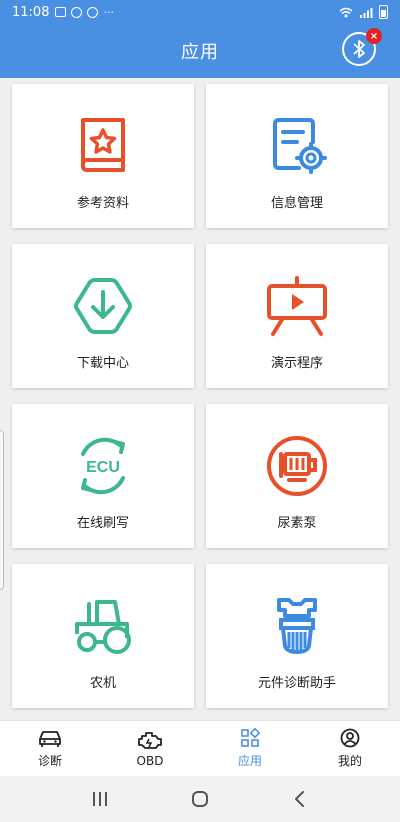 The height and width of the screenshot is (822, 400). Describe the element at coordinates (2, 510) in the screenshot. I see `side-drawer-handle` at that location.